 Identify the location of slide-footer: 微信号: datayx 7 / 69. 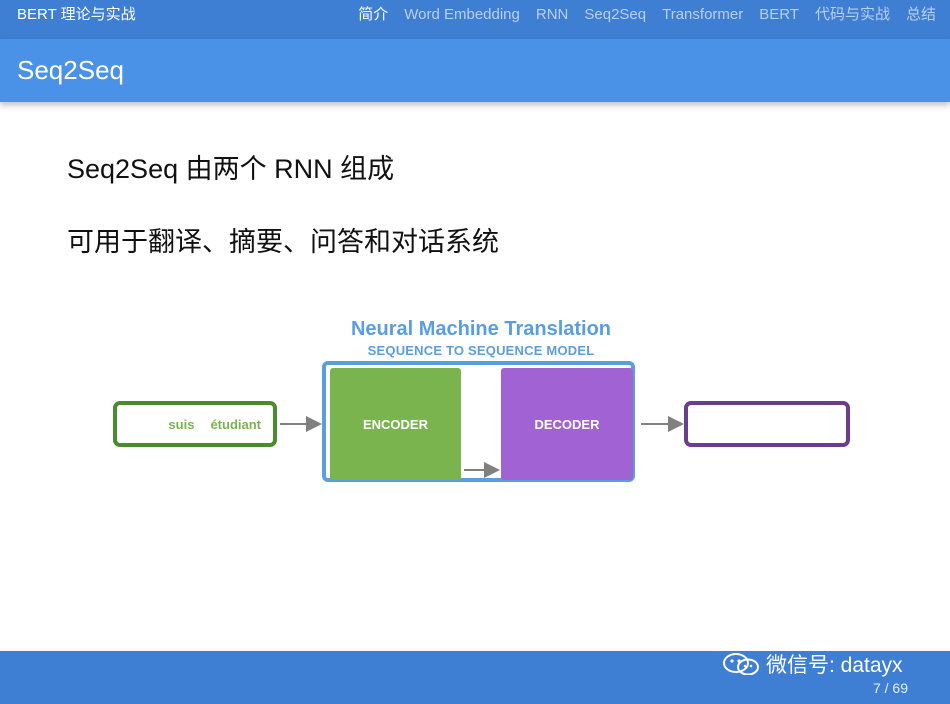
(475, 677).